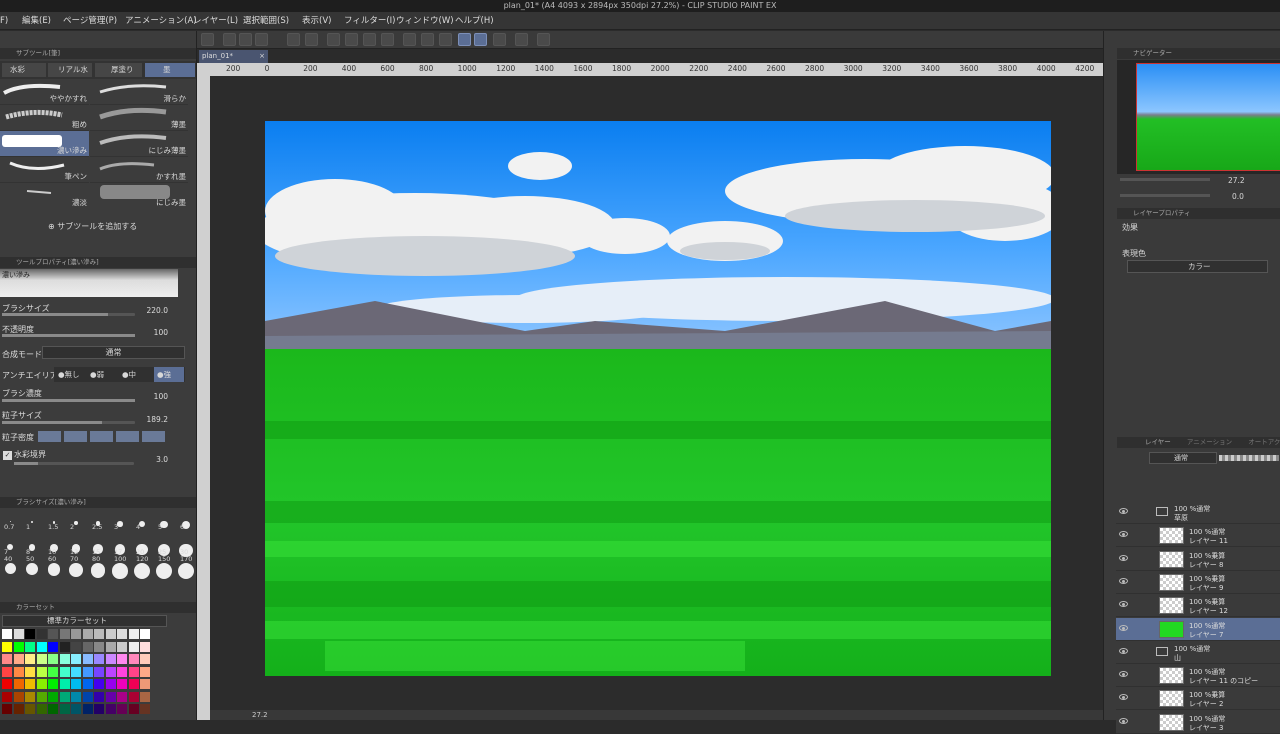  What do you see at coordinates (1198, 629) in the screenshot?
I see `layer-row: 100 %通常 レイヤー 7` at bounding box center [1198, 629].